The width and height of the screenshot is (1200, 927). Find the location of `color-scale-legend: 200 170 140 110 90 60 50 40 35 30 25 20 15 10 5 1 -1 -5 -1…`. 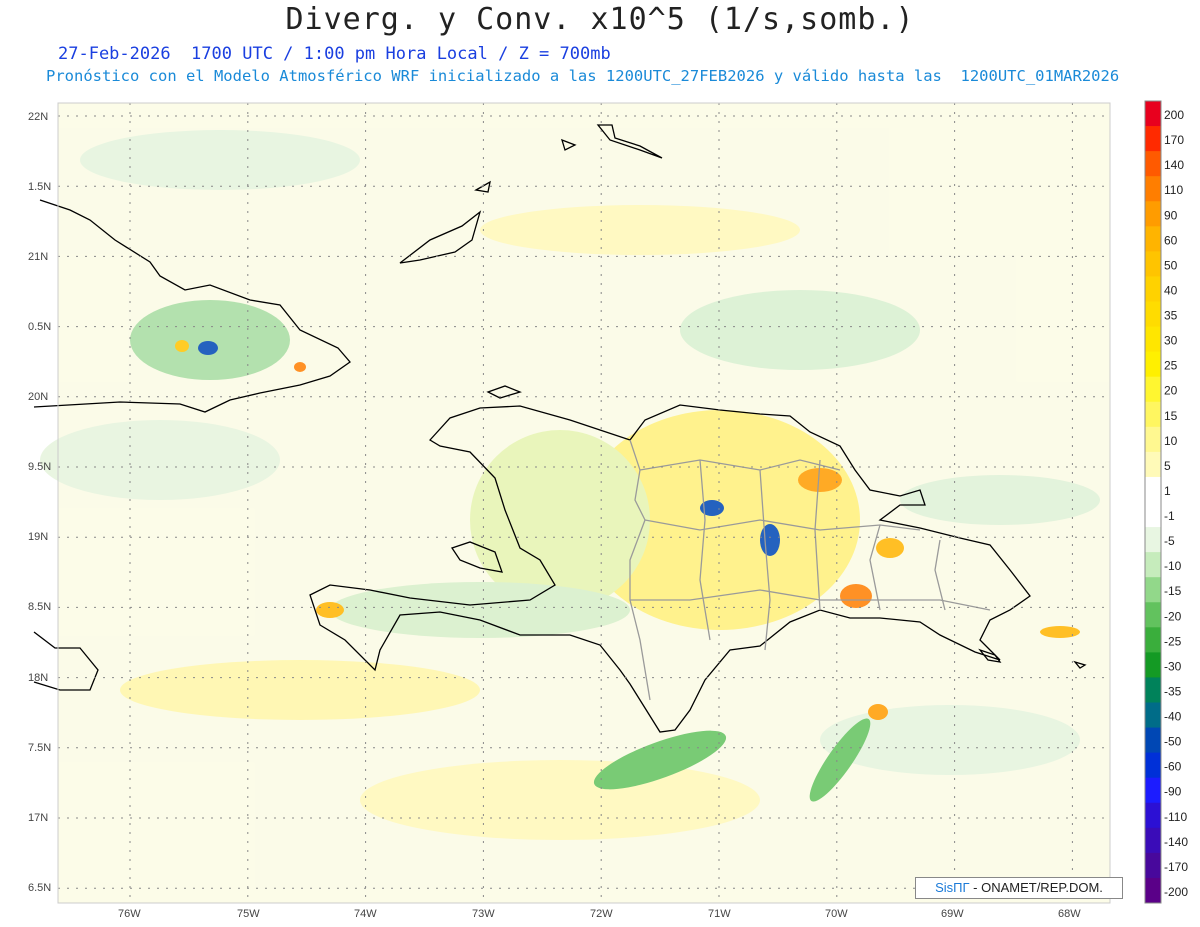

color-scale-legend: 200 170 140 110 90 60 50 40 35 30 25 20 15 10 5 1 -1 -5 -1… is located at coordinates (1166, 502).